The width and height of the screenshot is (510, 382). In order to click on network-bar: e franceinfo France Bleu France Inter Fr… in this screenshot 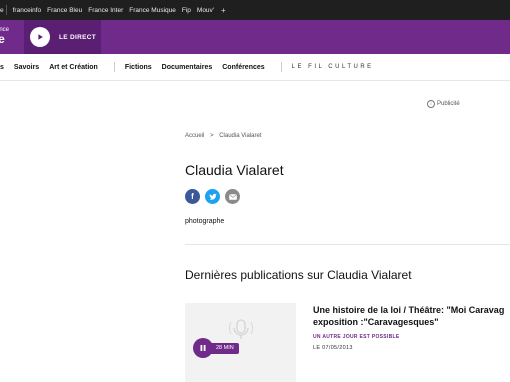, I will do `click(255, 10)`.